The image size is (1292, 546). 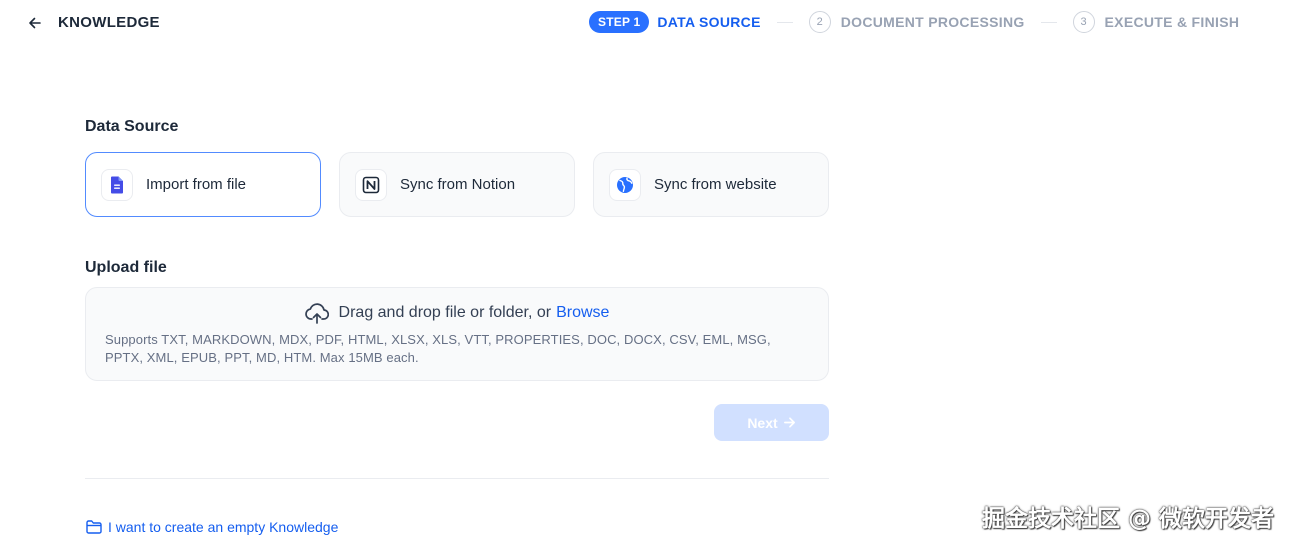 What do you see at coordinates (316, 313) in the screenshot?
I see `cloud-upload-icon` at bounding box center [316, 313].